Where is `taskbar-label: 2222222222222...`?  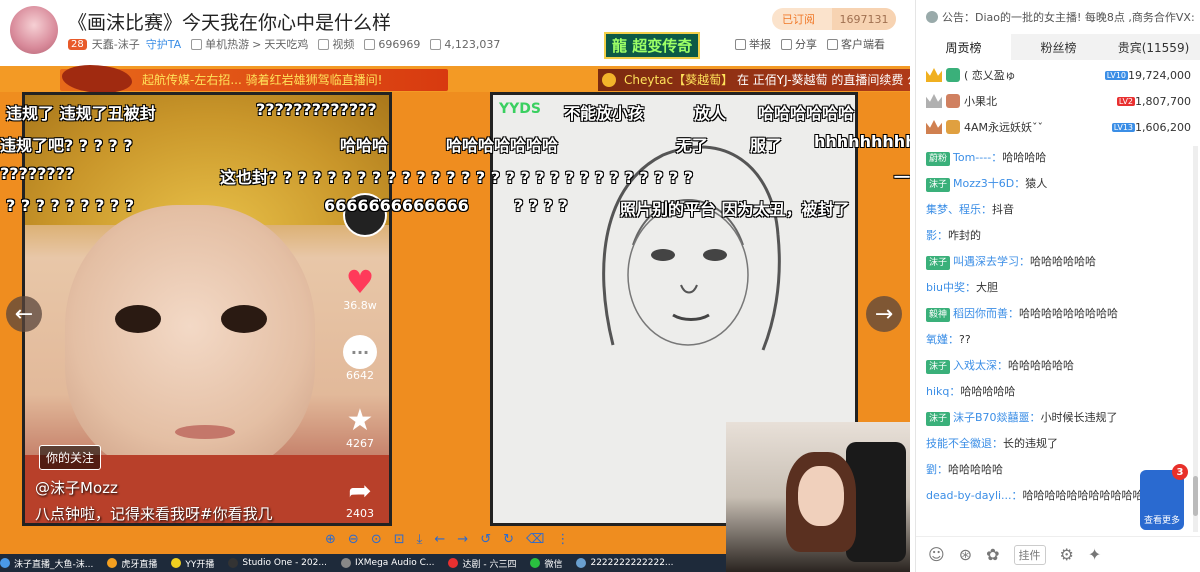
taskbar-label: 2222222222222... is located at coordinates (632, 563).